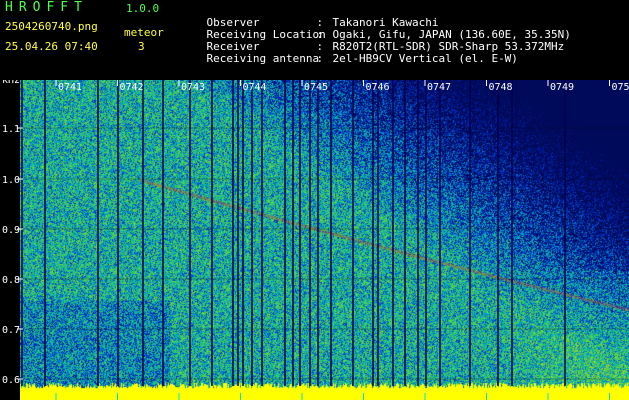 Image resolution: width=629 pixels, height=400 pixels. I want to click on time-tick-label: 0742, so click(132, 87).